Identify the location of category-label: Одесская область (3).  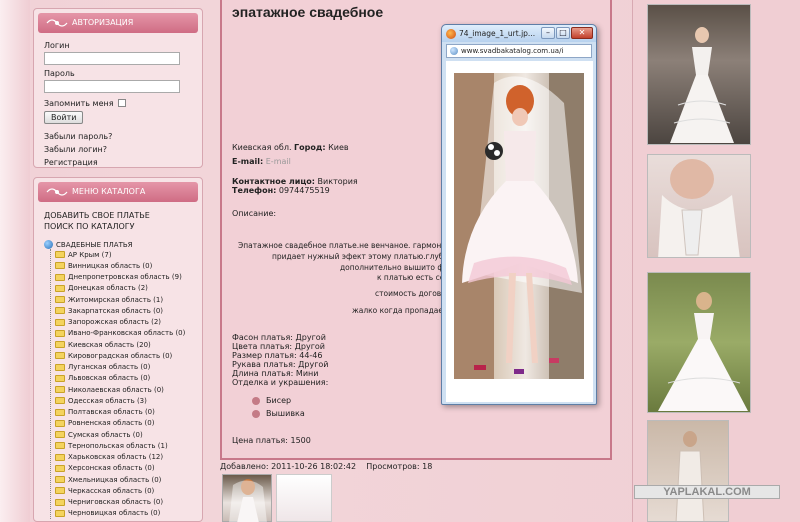
(107, 400).